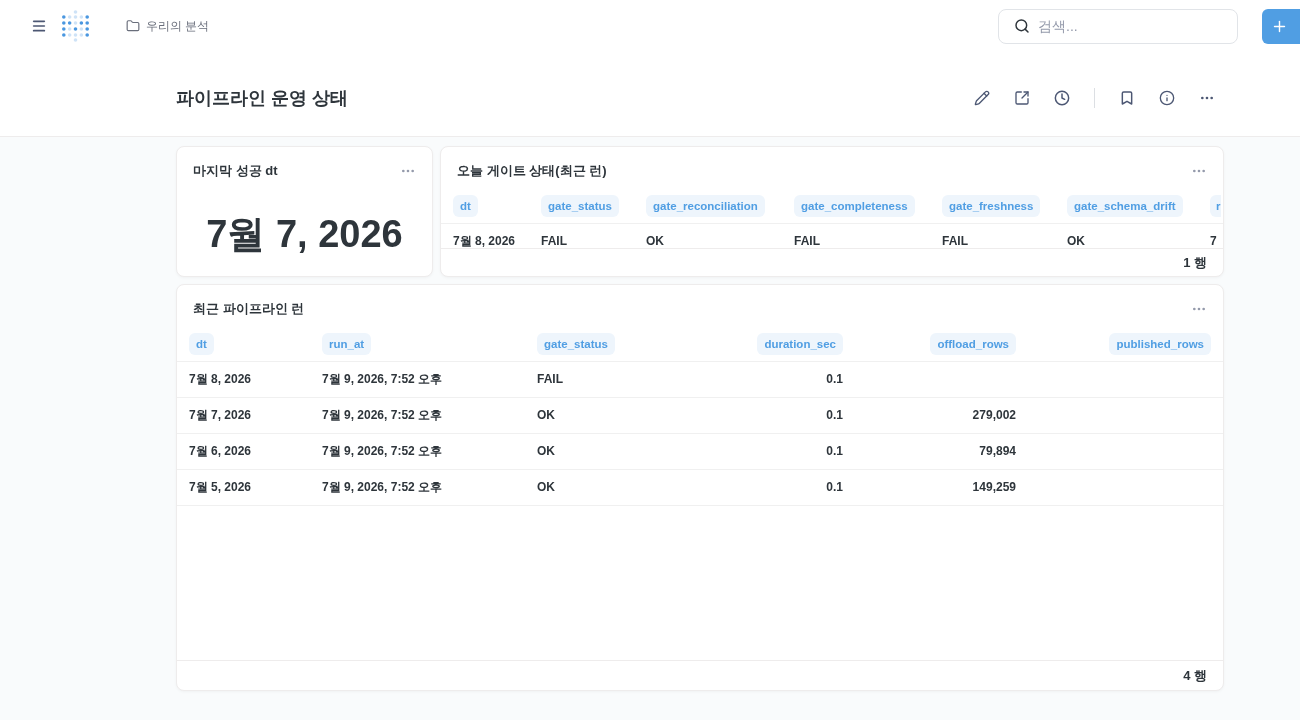 The width and height of the screenshot is (1300, 720). I want to click on table-cell: 7, so click(1213, 241).